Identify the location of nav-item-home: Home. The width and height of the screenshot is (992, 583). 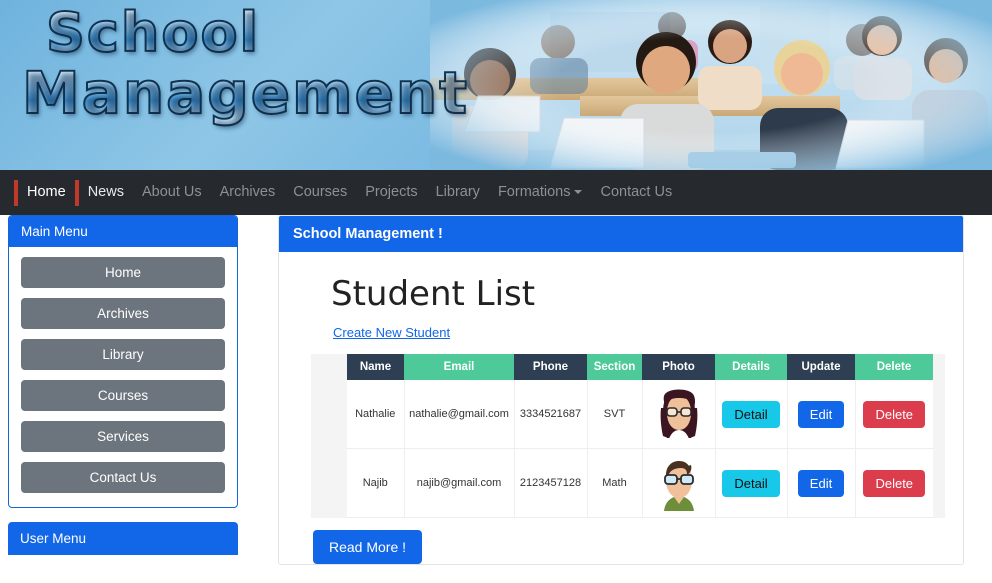
(46, 192).